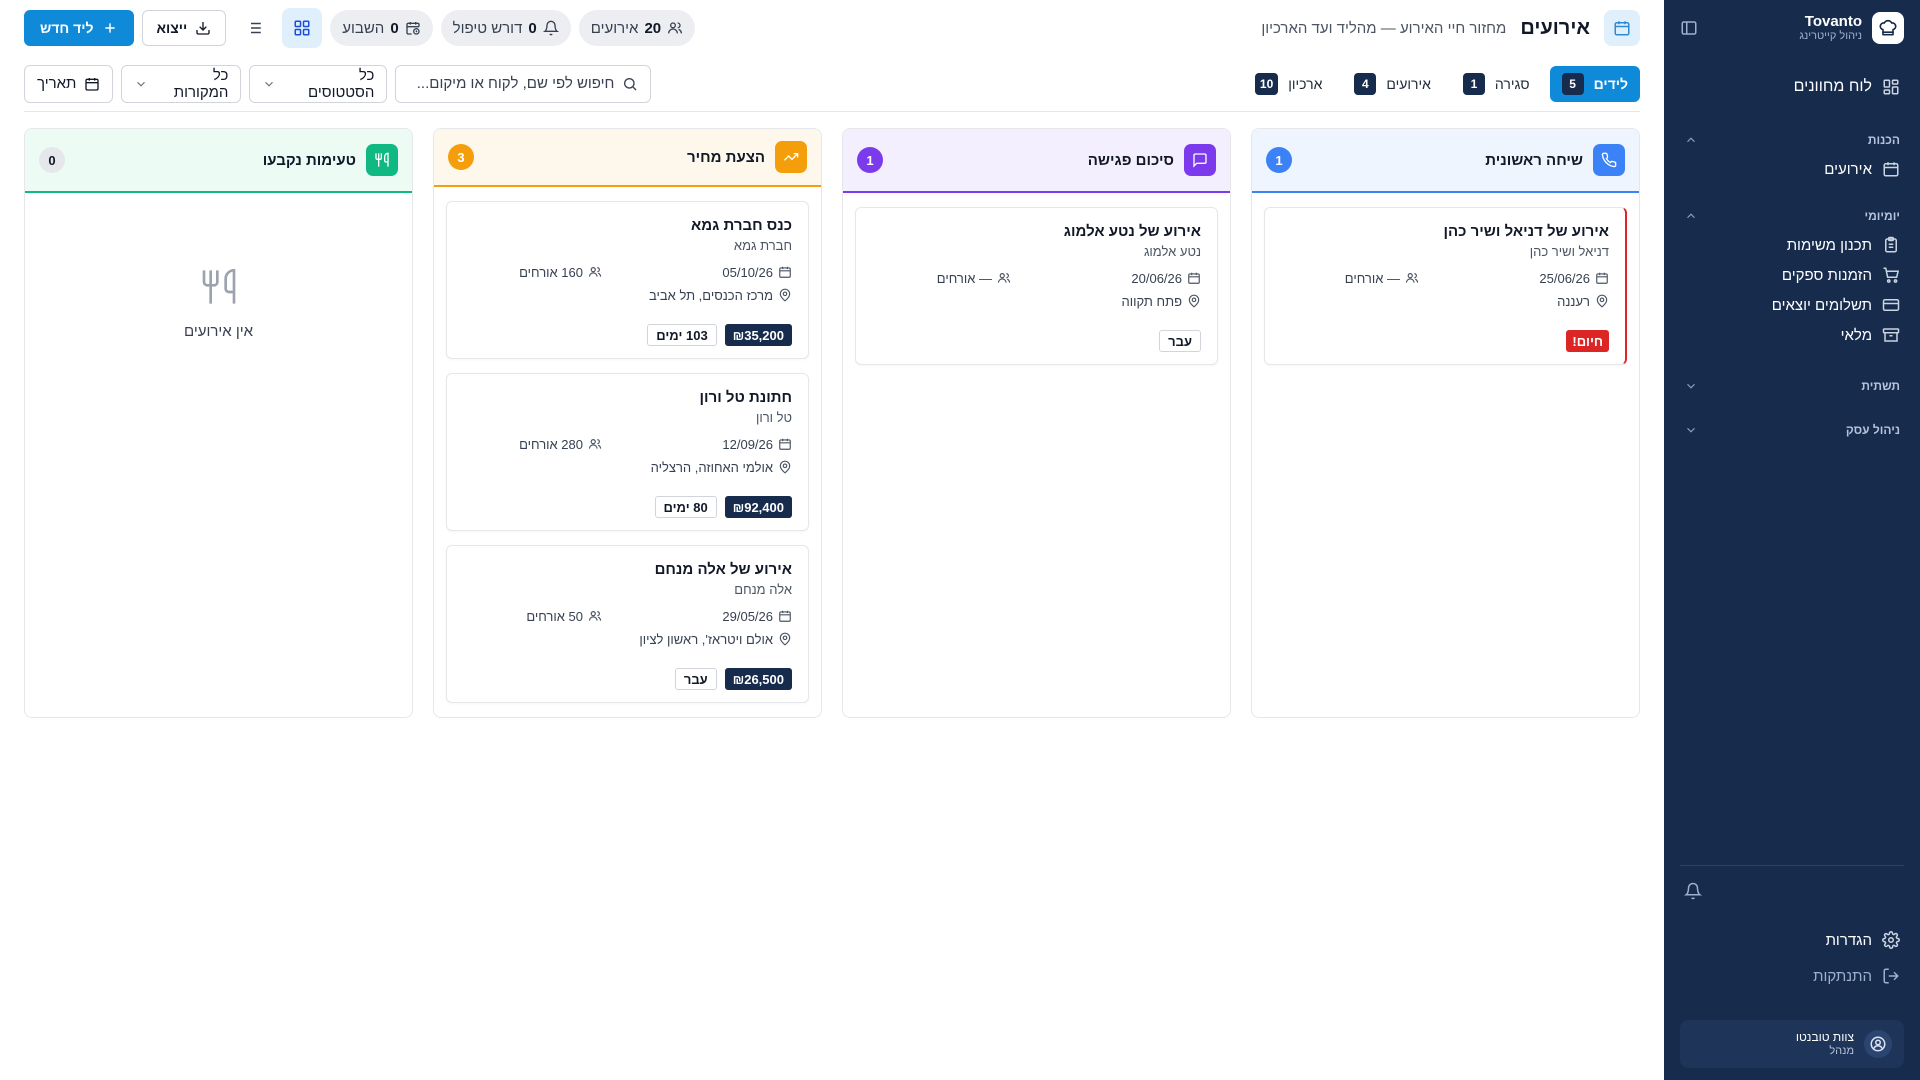 This screenshot has width=1920, height=1080. I want to click on event-meta-row: 29/05/26 50 אורחים, so click(627, 616).